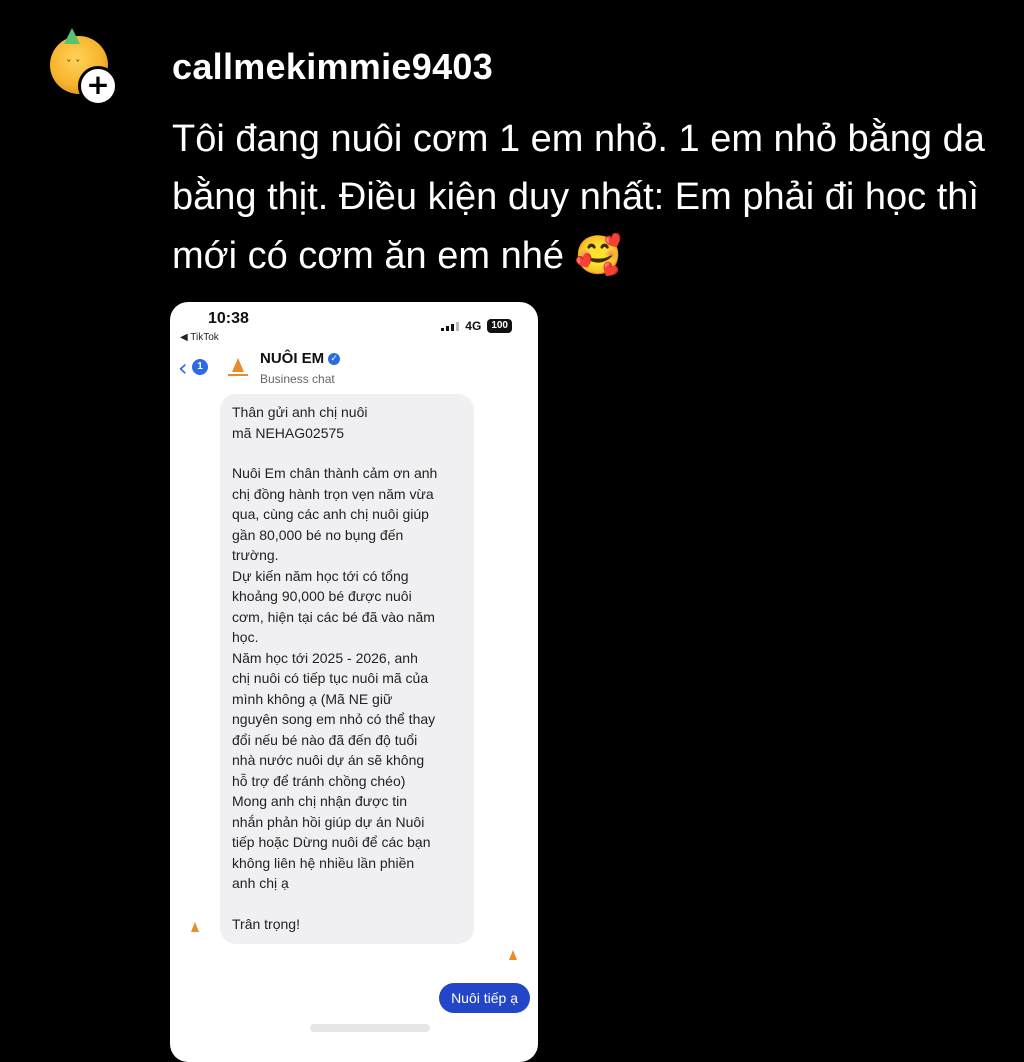 The width and height of the screenshot is (1024, 1062). I want to click on sender-avatar-icon, so click(195, 929).